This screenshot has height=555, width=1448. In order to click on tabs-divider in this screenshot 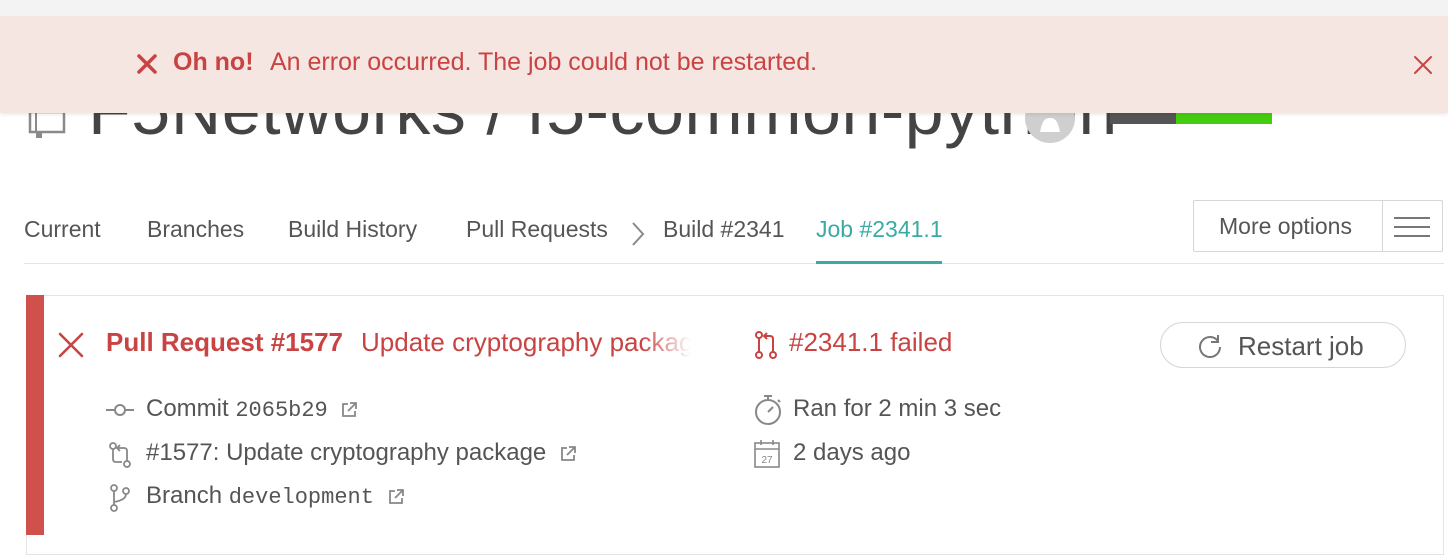, I will do `click(734, 263)`.